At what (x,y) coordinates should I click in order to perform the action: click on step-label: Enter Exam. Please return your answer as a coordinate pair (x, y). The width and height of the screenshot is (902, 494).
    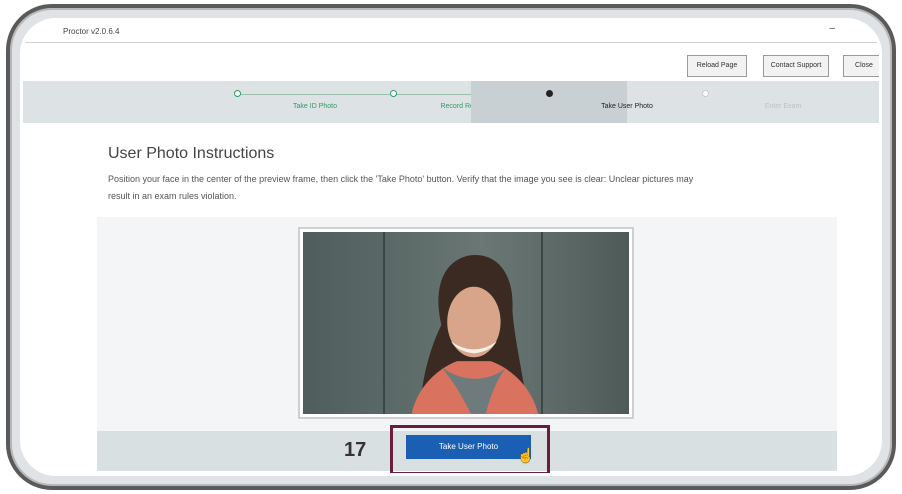
    Looking at the image, I should click on (783, 106).